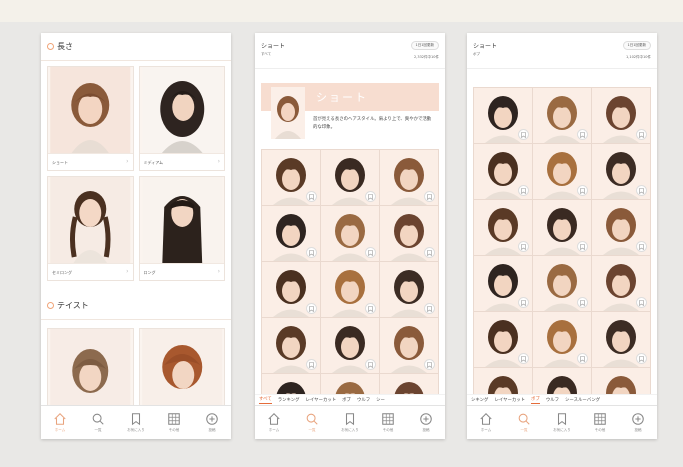 The width and height of the screenshot is (683, 467). I want to click on filter-tab-see: シー, so click(380, 400).